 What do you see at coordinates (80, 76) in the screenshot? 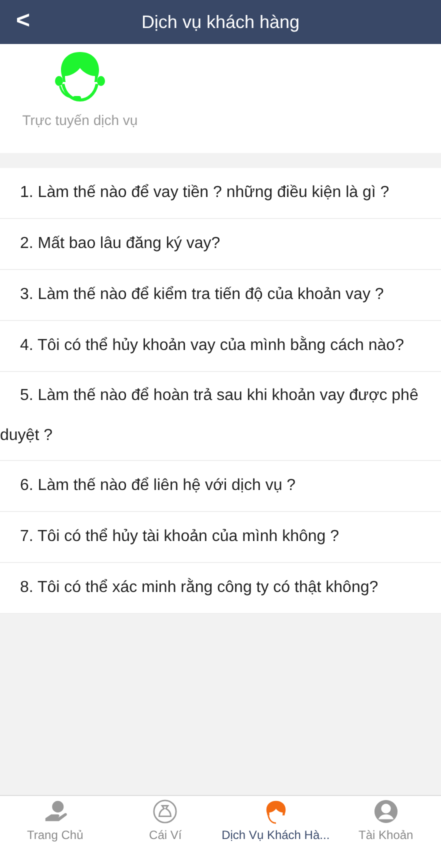
I see `headset-agent-icon` at bounding box center [80, 76].